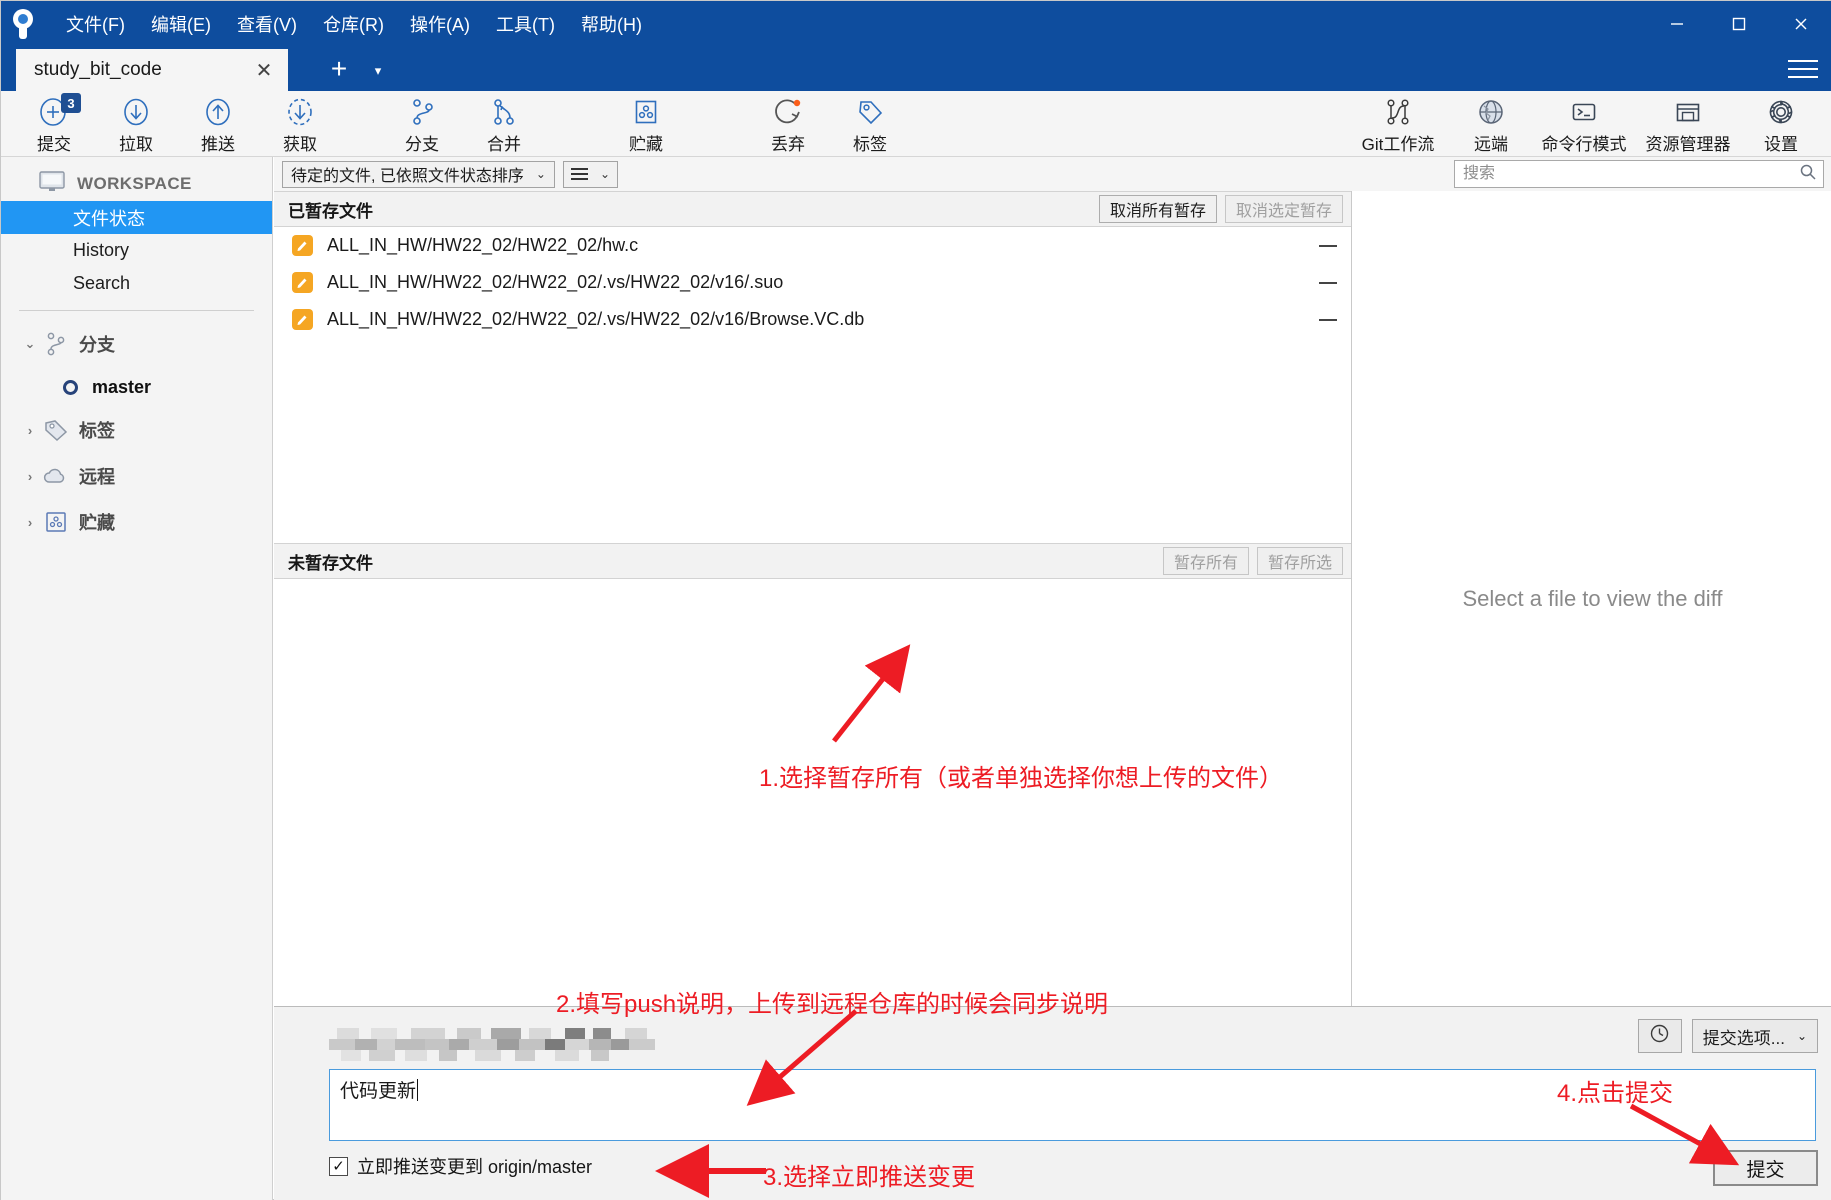 The height and width of the screenshot is (1200, 1831). I want to click on menu-repository: 仓库(R), so click(353, 24).